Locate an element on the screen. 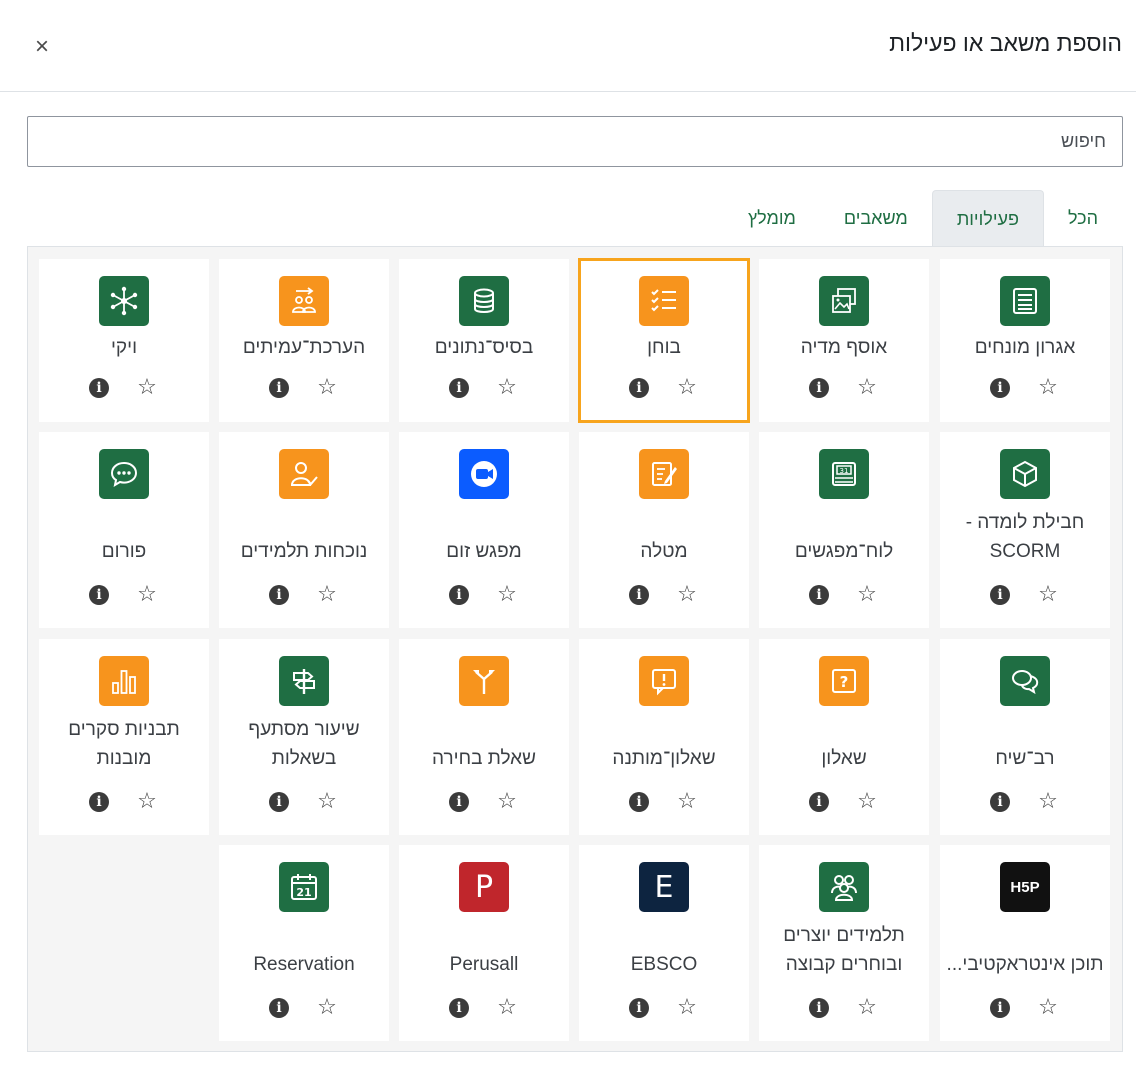  activity-card: חבילת לומדה - SCORM i ☆ is located at coordinates (1025, 530).